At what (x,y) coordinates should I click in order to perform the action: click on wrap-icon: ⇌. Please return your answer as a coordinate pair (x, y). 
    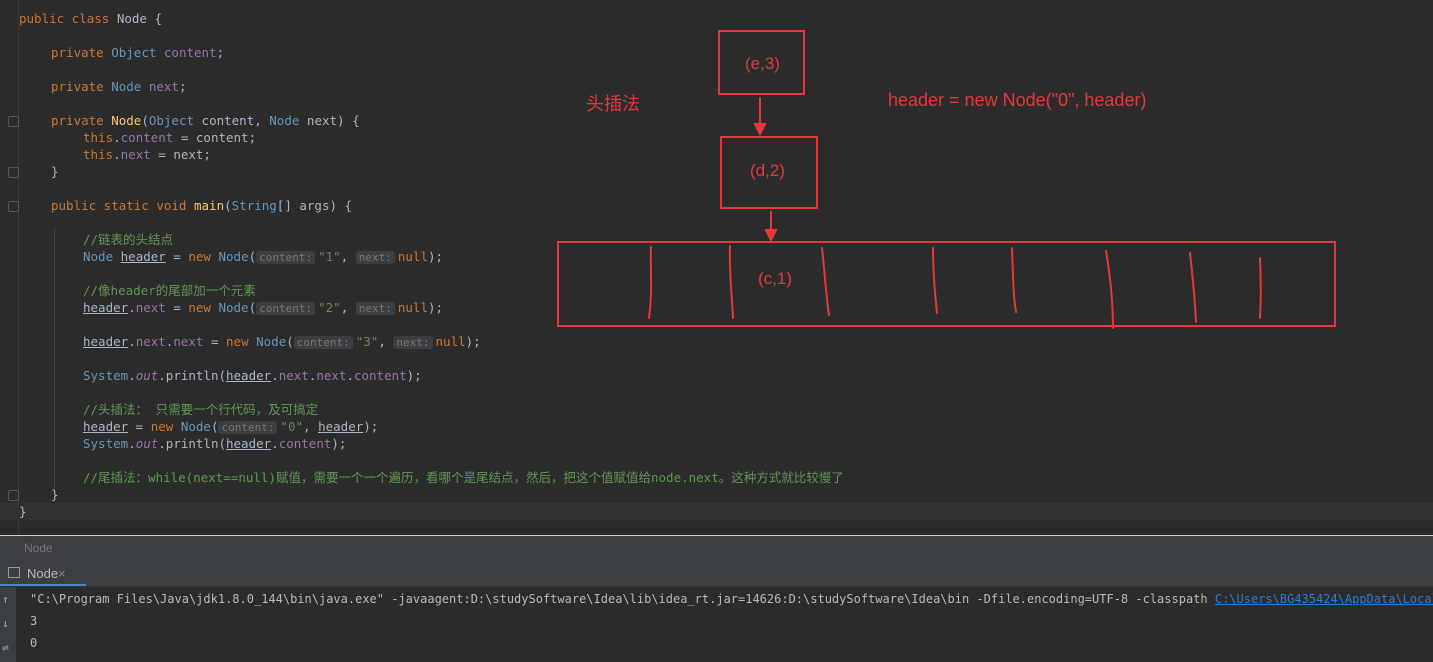
    Looking at the image, I should click on (5, 647).